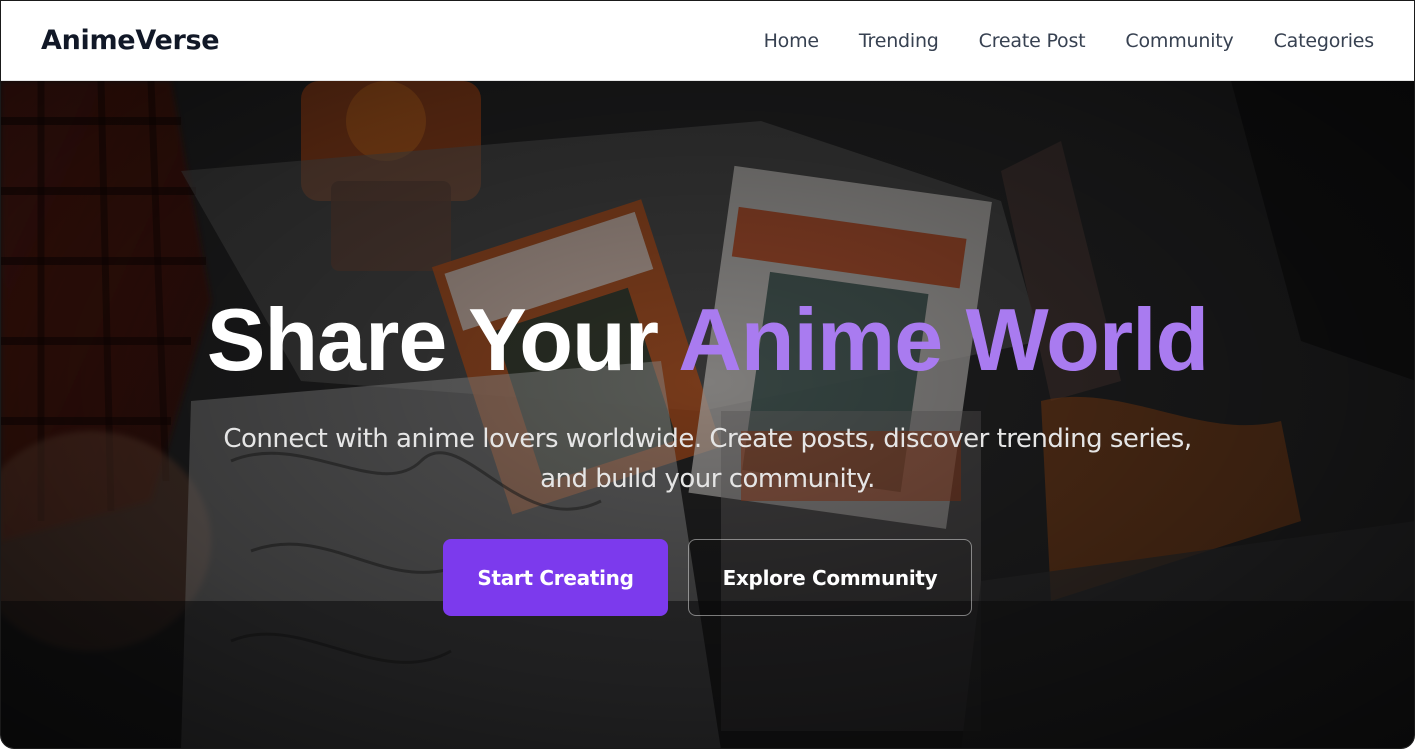 The image size is (1415, 749). Describe the element at coordinates (830, 577) in the screenshot. I see `explore-community-button: Explore Community` at that location.